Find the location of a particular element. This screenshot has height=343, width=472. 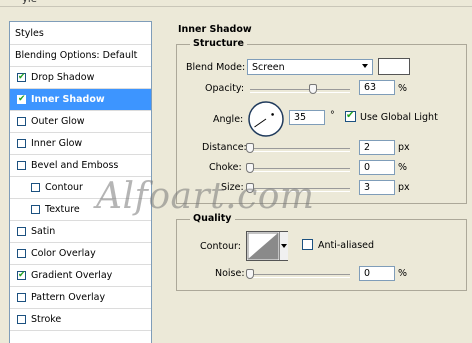

structure-legend: Structure is located at coordinates (218, 43).